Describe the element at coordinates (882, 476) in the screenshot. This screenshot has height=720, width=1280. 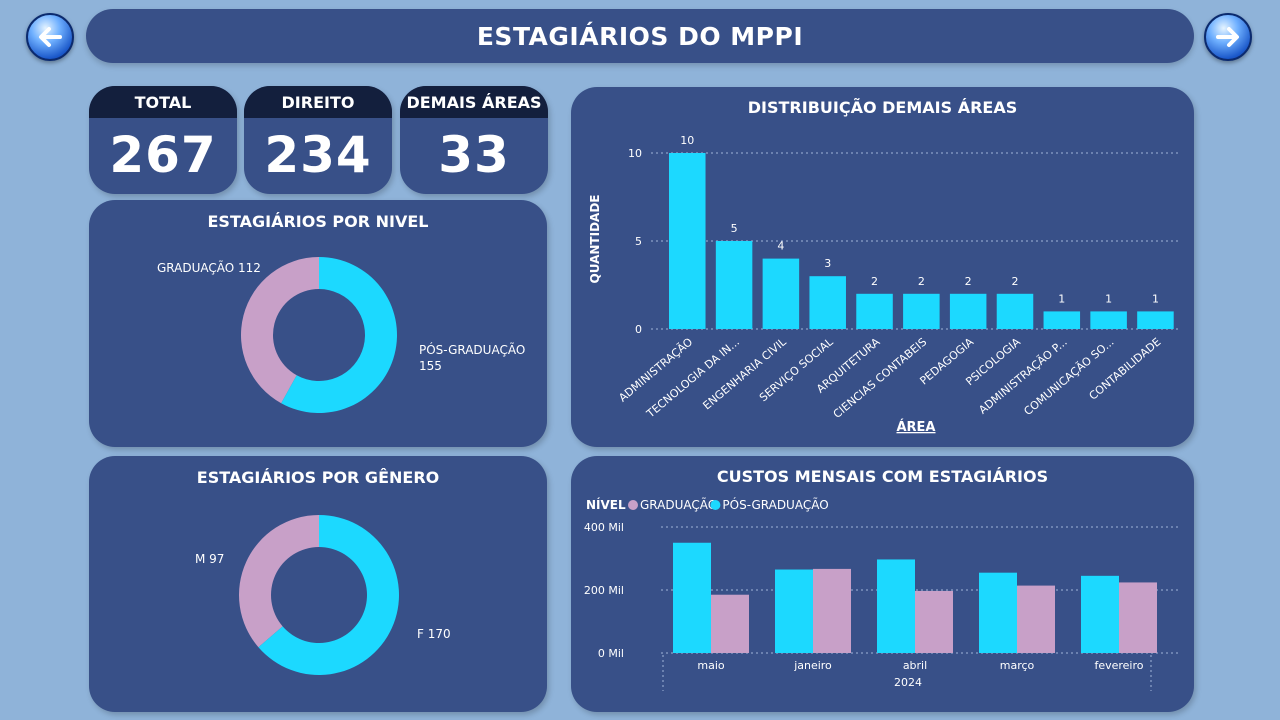
I see `chart-title: CUSTOS MENSAIS COM ESTAGIÁRIOS` at that location.